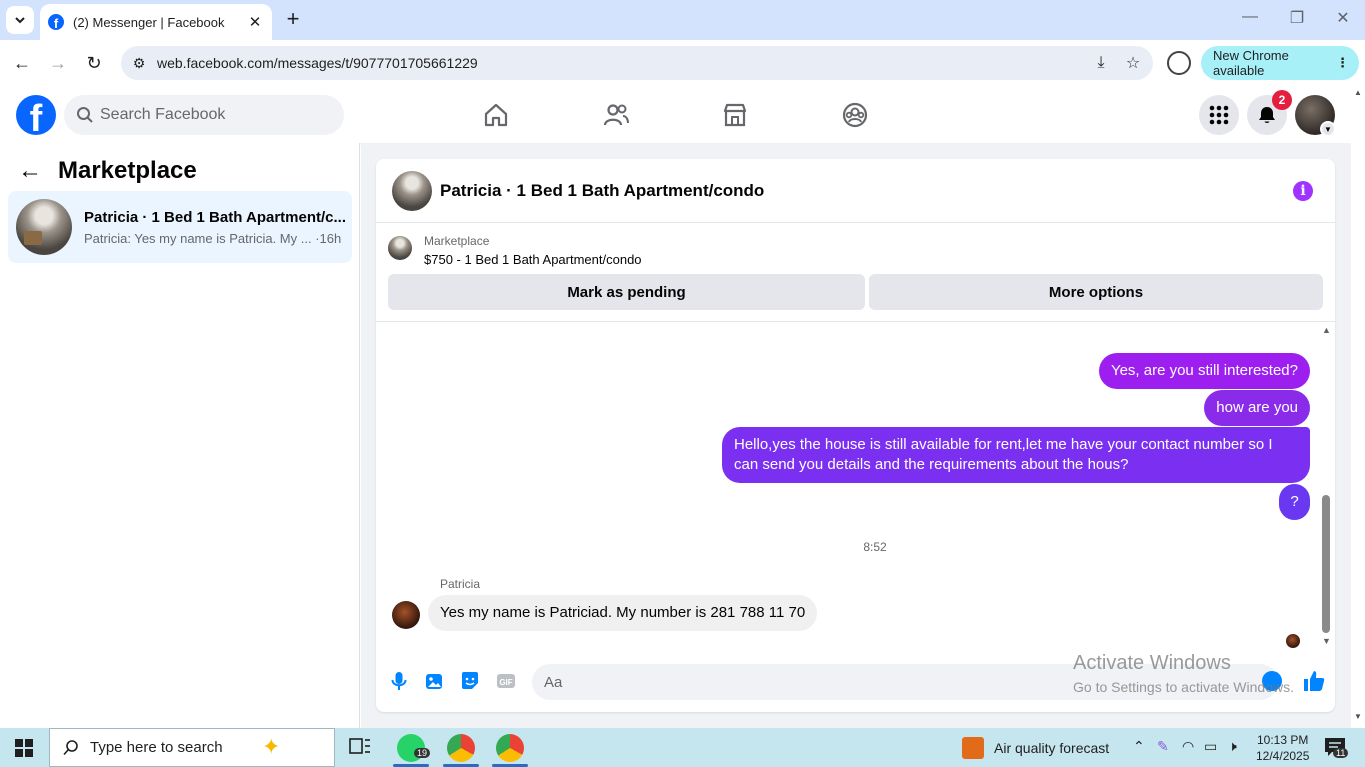 This screenshot has height=767, width=1365. Describe the element at coordinates (434, 681) in the screenshot. I see `photo-attach-icon` at that location.